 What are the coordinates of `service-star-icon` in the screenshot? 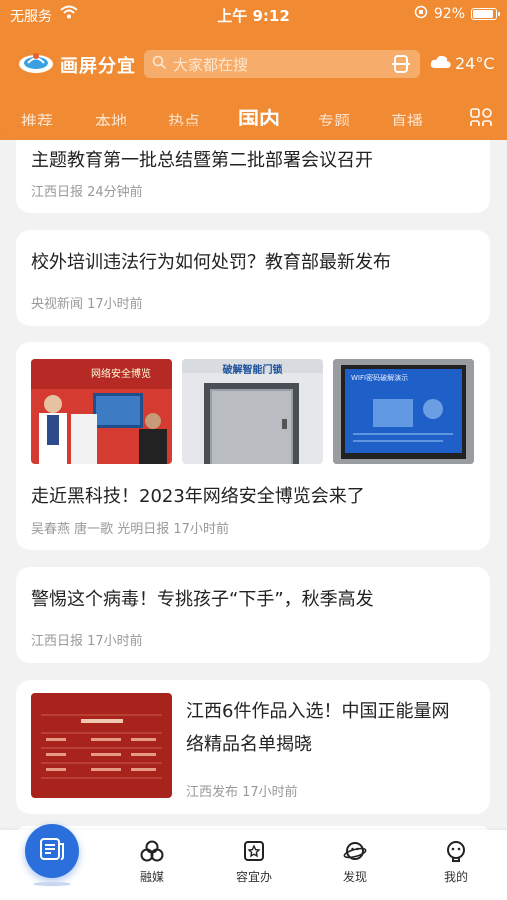 It's located at (254, 853).